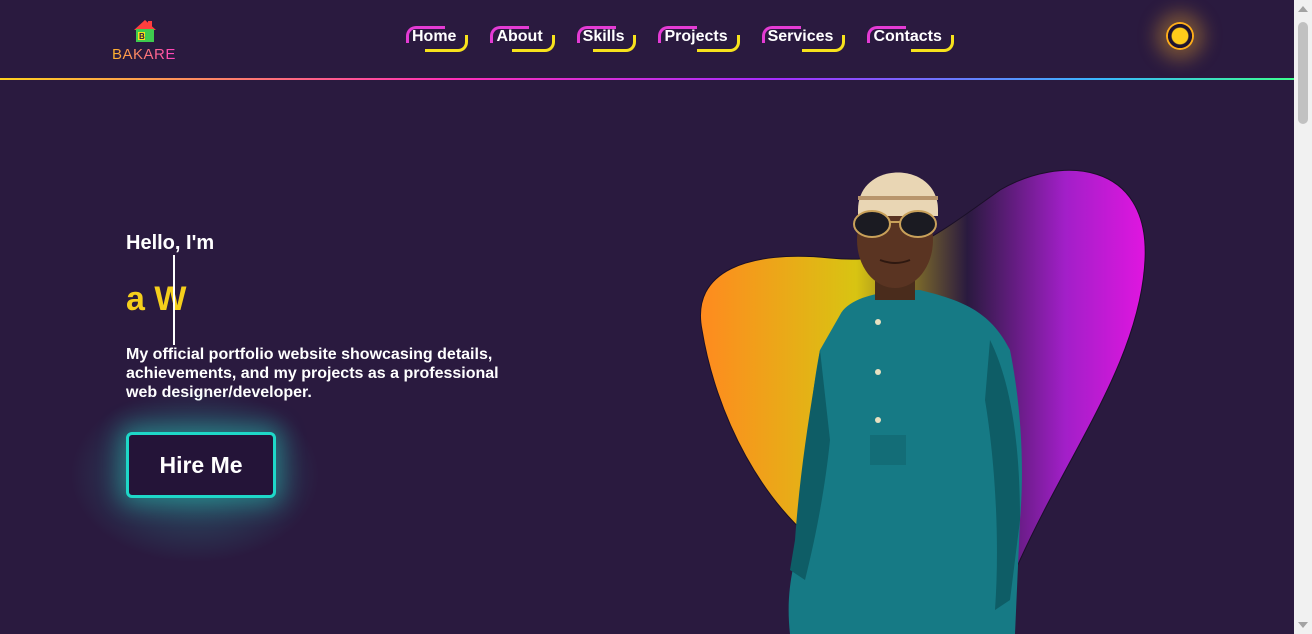 The width and height of the screenshot is (1312, 634). What do you see at coordinates (647, 79) in the screenshot?
I see `header-divider` at bounding box center [647, 79].